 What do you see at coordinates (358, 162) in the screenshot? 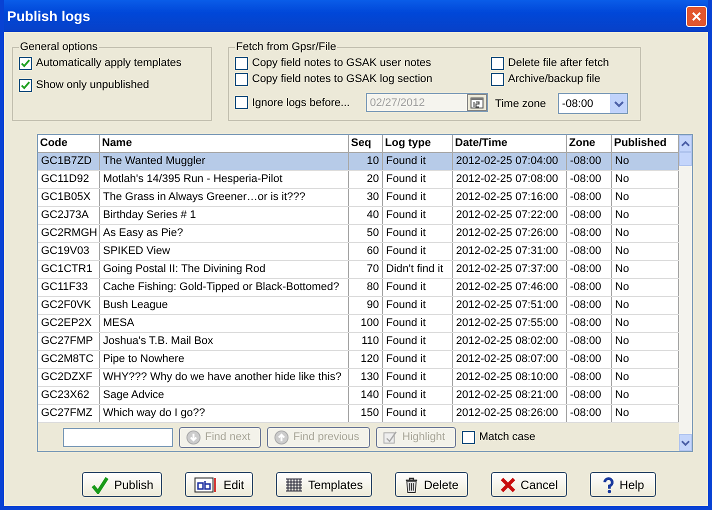
I see `table-row: GC1B7ZD The Wanted Muggler 10 Found it 2012-02-25 07:04:00 -08:00 No` at bounding box center [358, 162].